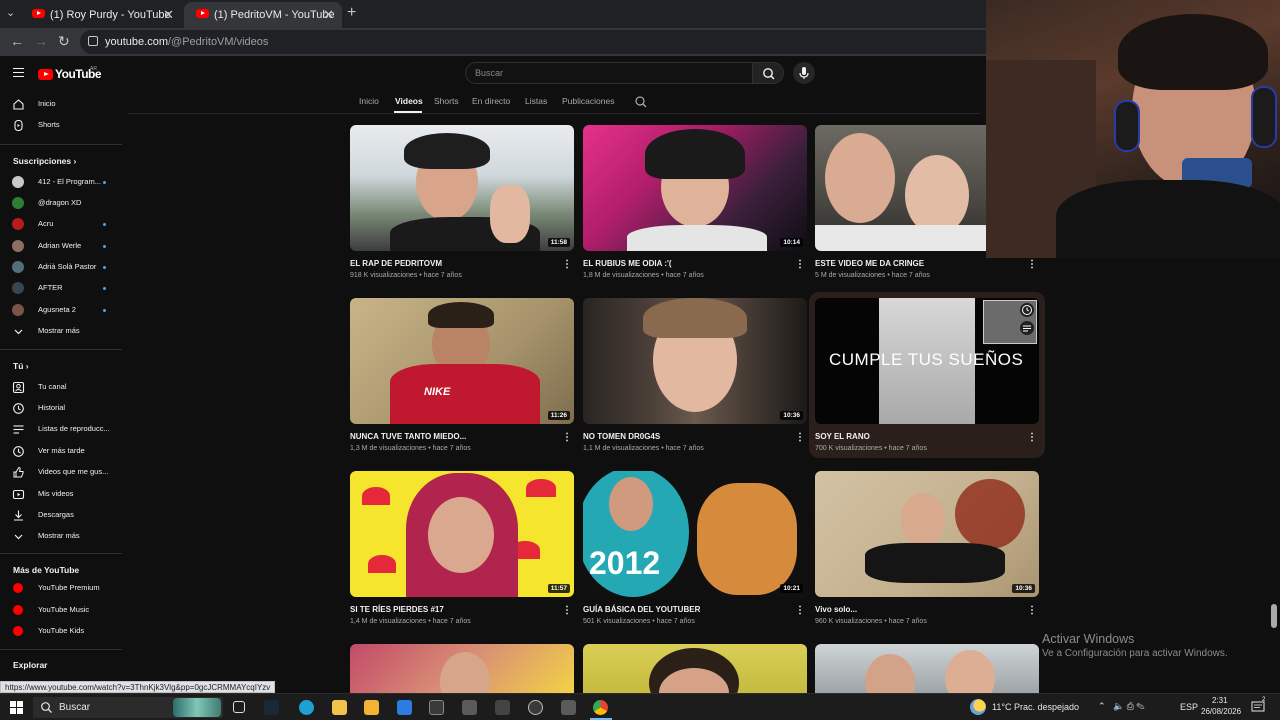  What do you see at coordinates (61, 267) in the screenshot?
I see `sidebar-item-subscription: Adrià Solà Pastor` at bounding box center [61, 267].